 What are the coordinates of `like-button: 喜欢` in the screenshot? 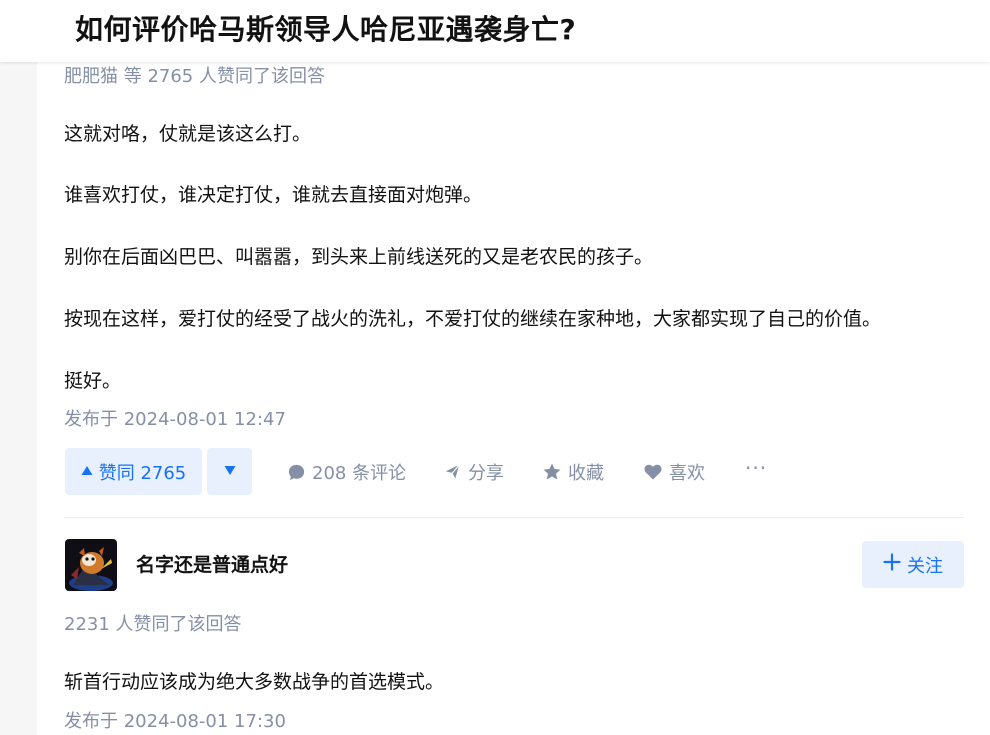 It's located at (674, 472).